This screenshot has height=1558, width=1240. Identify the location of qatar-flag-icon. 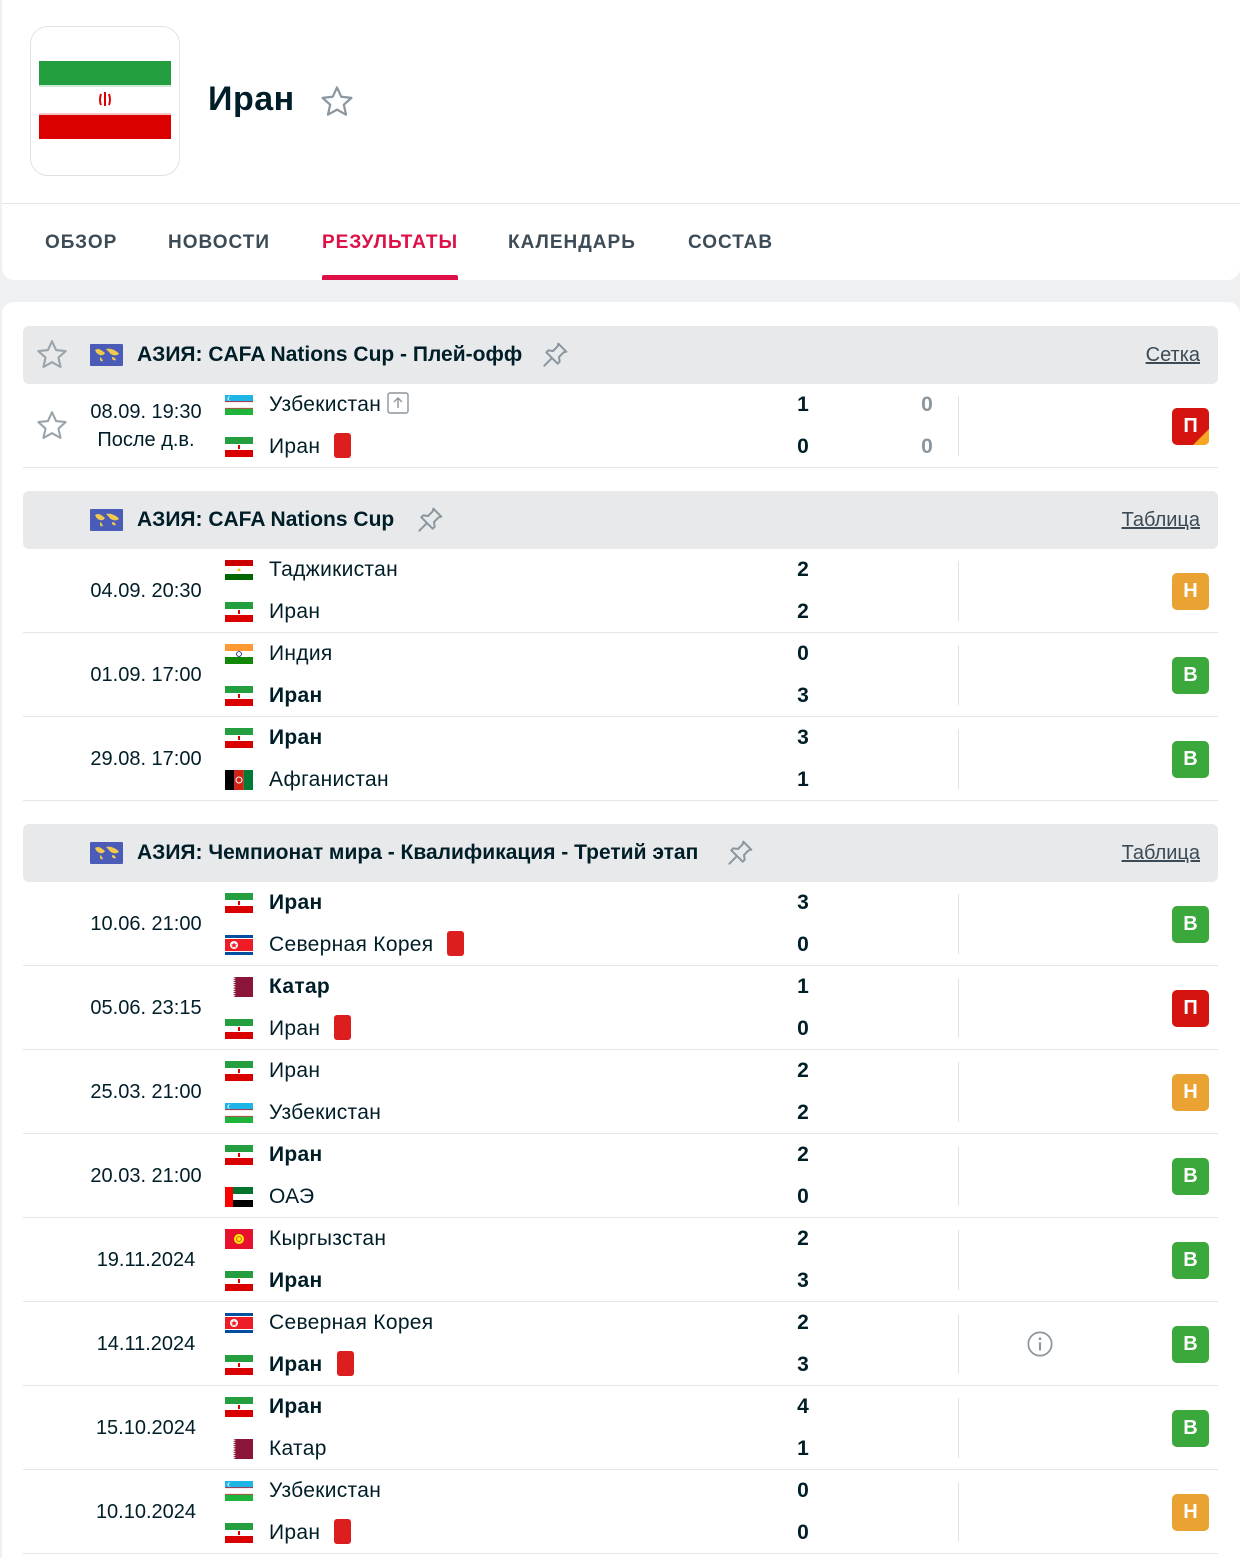
(239, 987).